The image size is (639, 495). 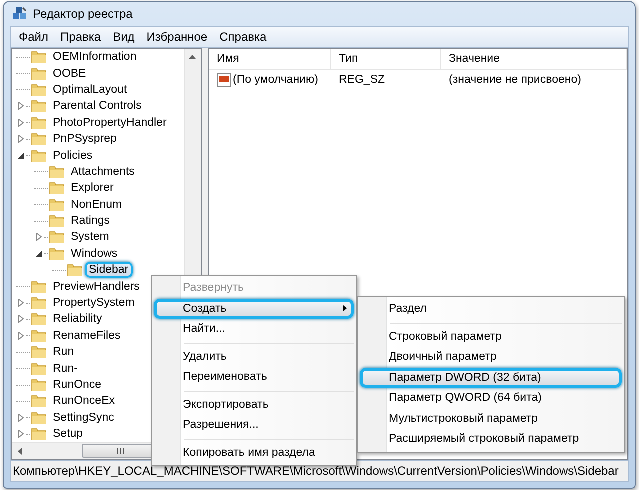 I want to click on column-header: Имя, so click(x=270, y=59).